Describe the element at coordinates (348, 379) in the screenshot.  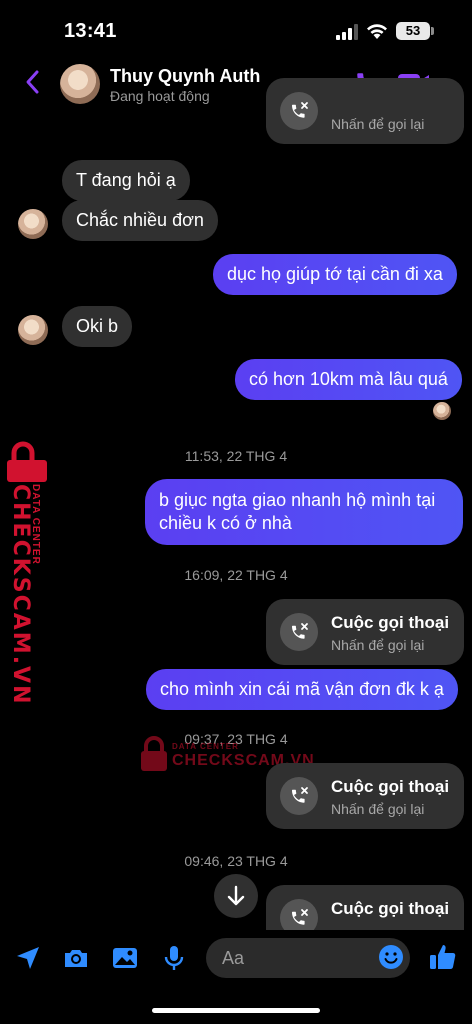
I see `message-sent: có hơn 10km mà lâu quá` at that location.